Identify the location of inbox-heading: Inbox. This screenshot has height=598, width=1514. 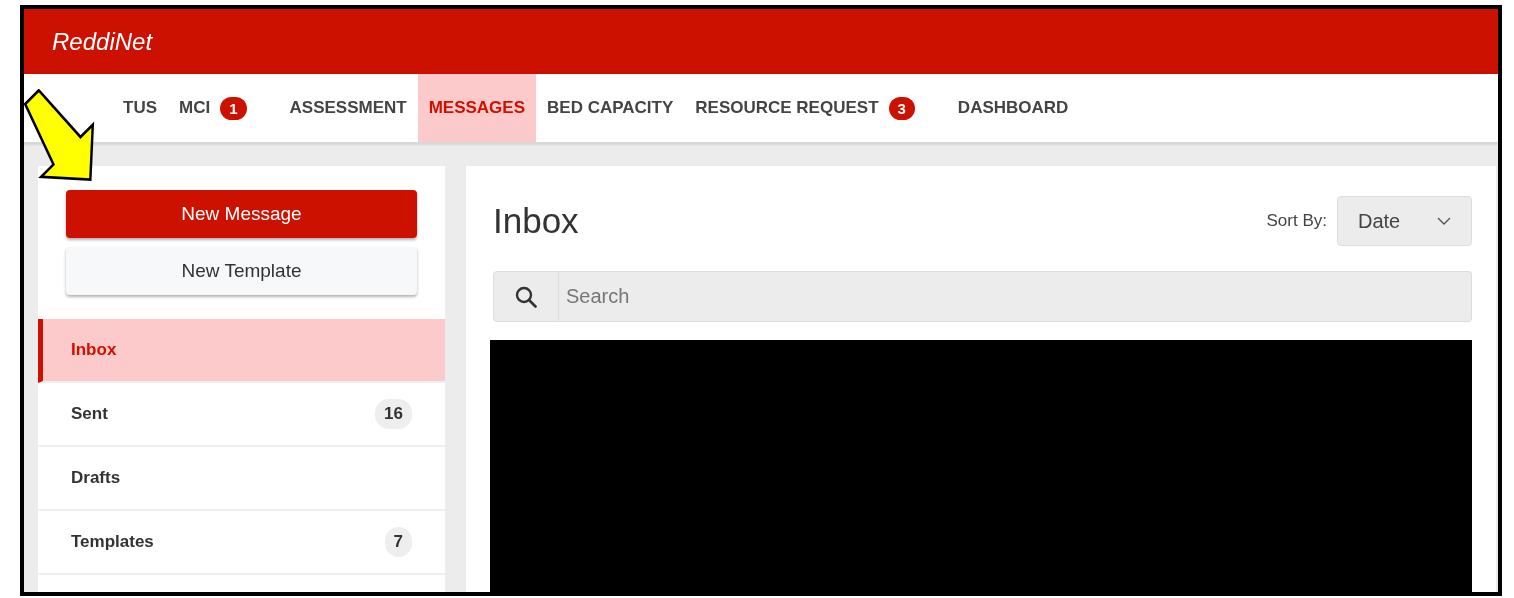
(536, 221).